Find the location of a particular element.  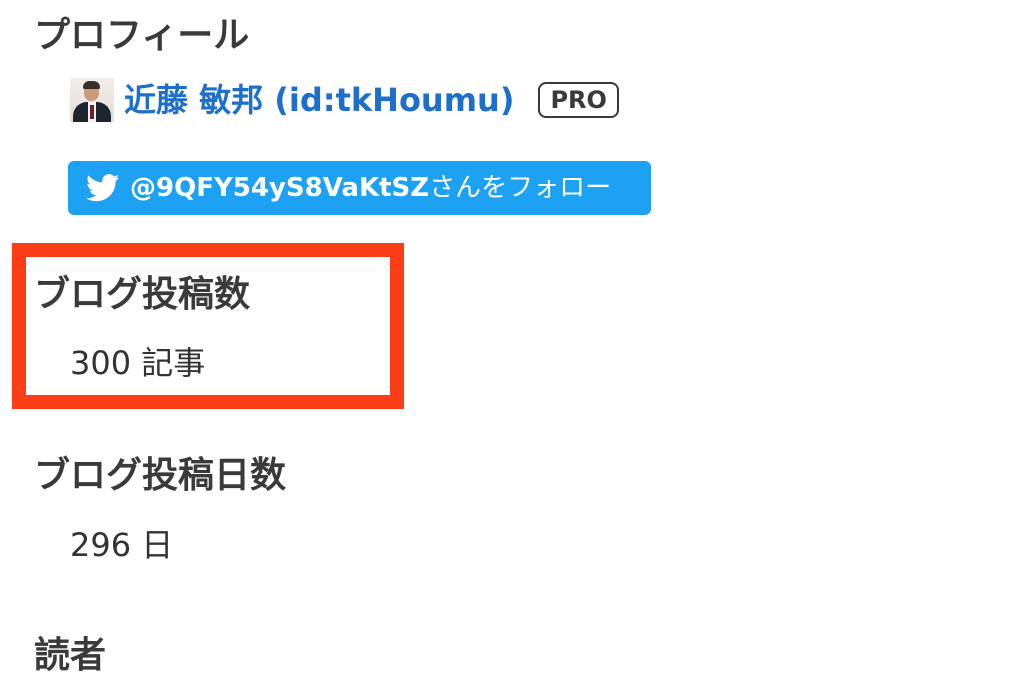

blog-posts-heading: ブログ投稿数 is located at coordinates (142, 294).